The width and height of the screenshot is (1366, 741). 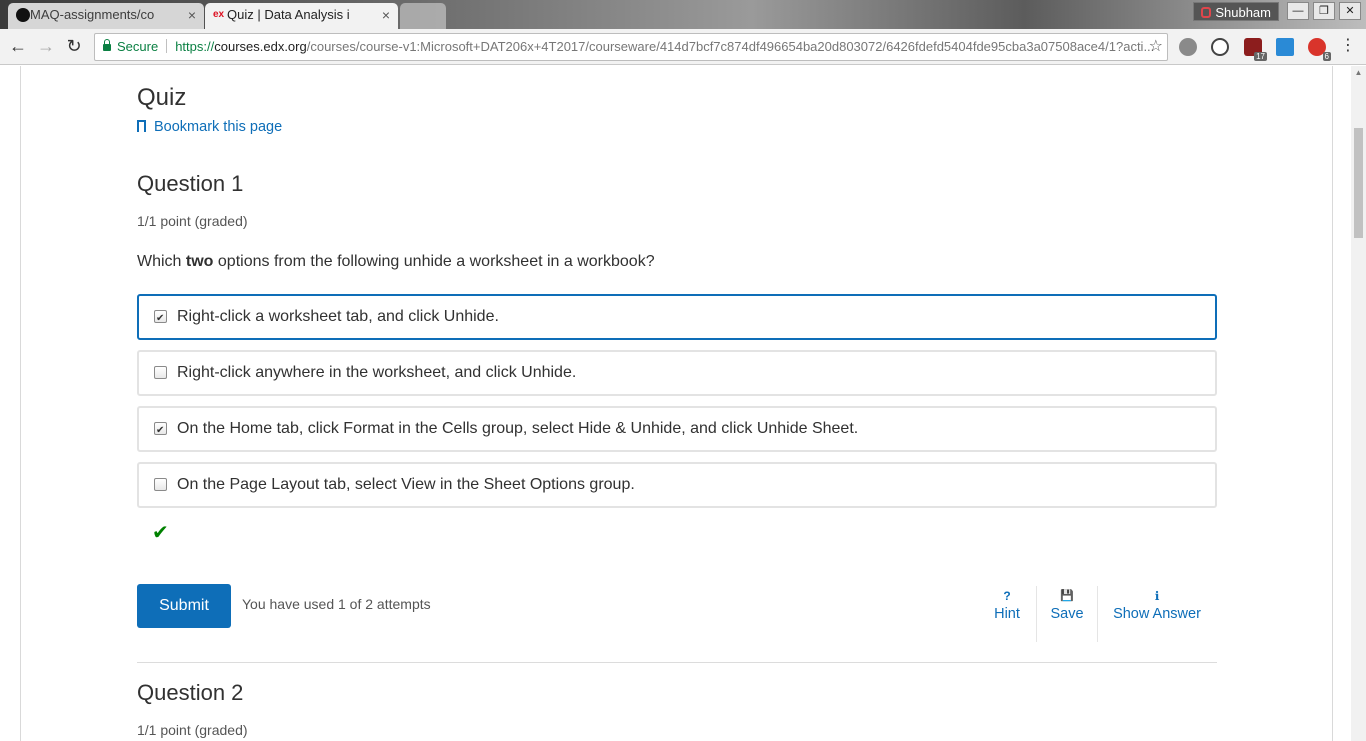 What do you see at coordinates (1260, 56) in the screenshot?
I see `ublock-badge: 17` at bounding box center [1260, 56].